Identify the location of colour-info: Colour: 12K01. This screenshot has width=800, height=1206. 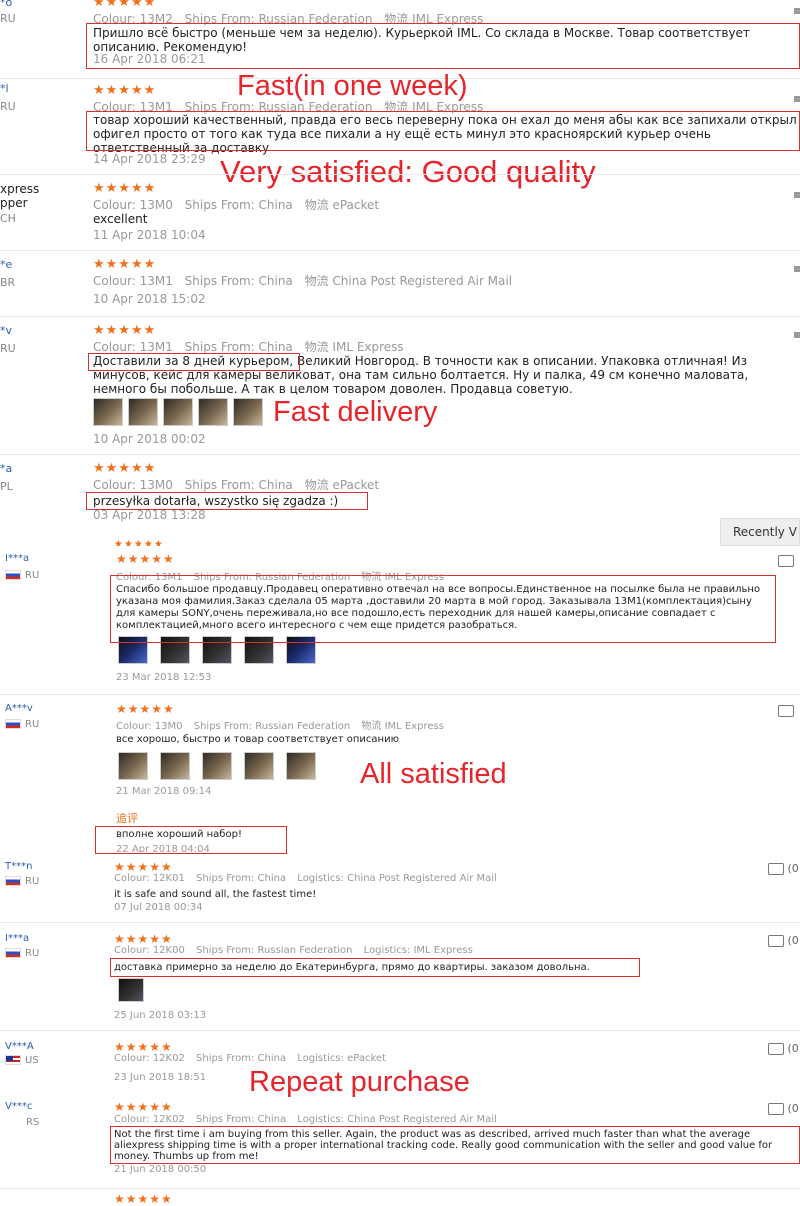
(149, 878).